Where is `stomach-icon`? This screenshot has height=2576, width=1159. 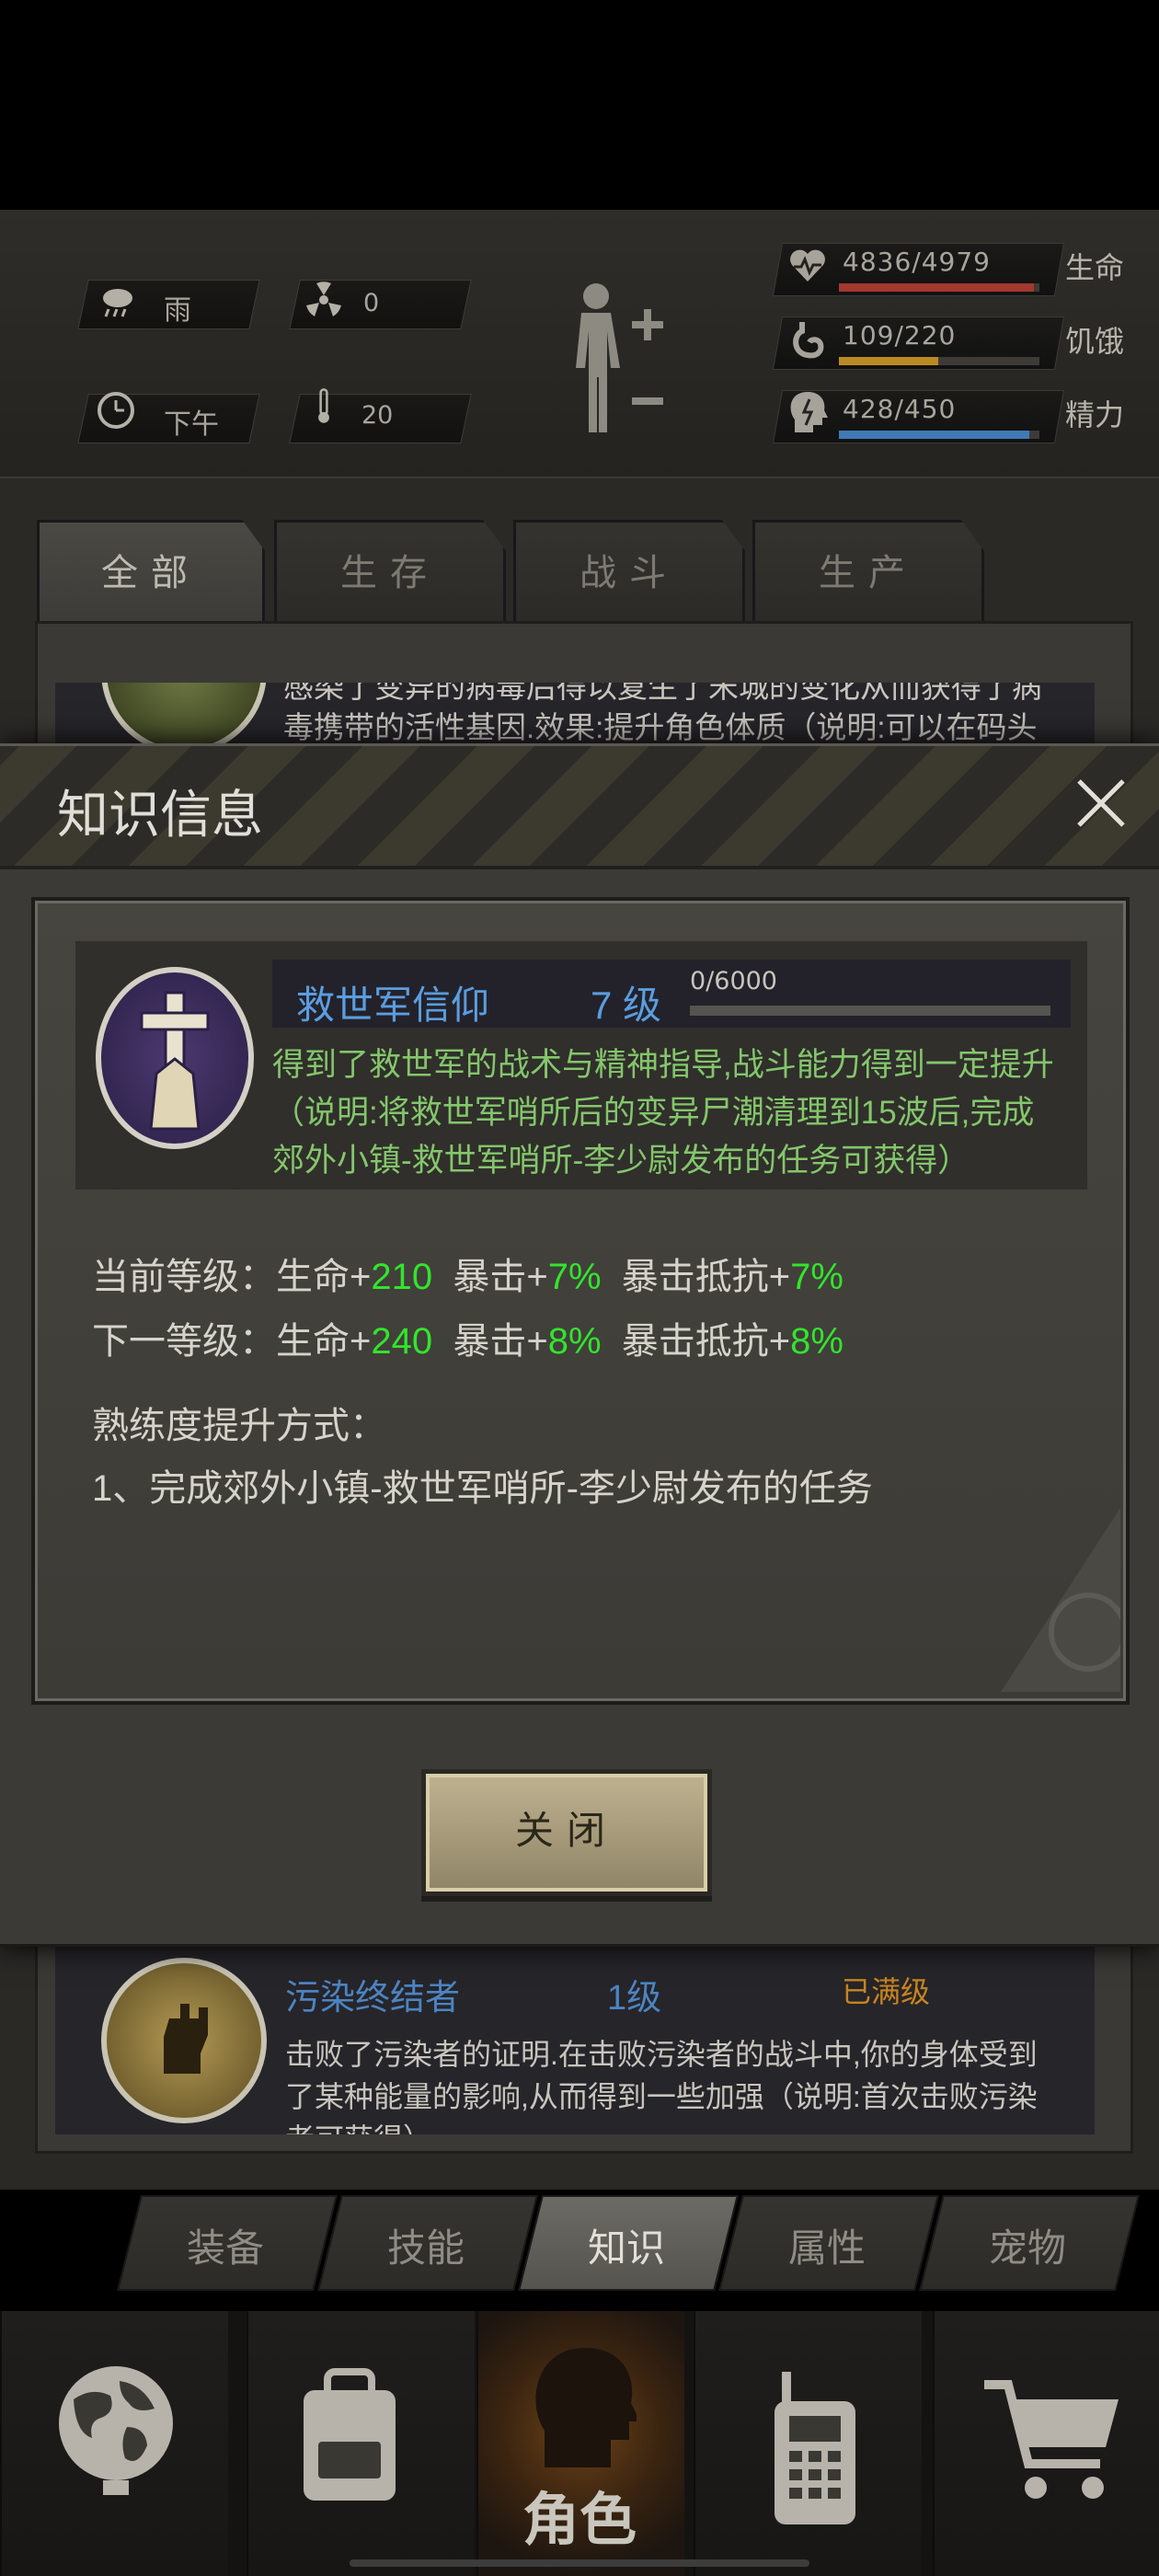
stomach-icon is located at coordinates (808, 340).